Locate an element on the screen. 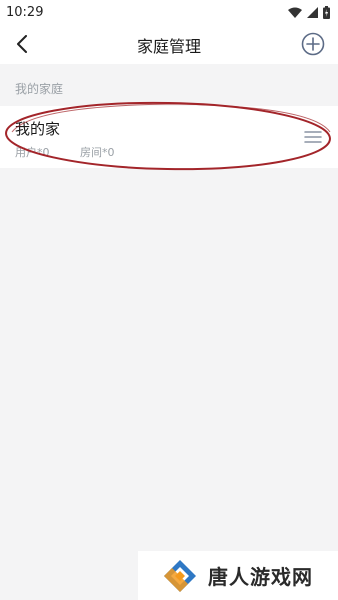 This screenshot has height=600, width=338. home-room-count: 房间*0 is located at coordinates (97, 152).